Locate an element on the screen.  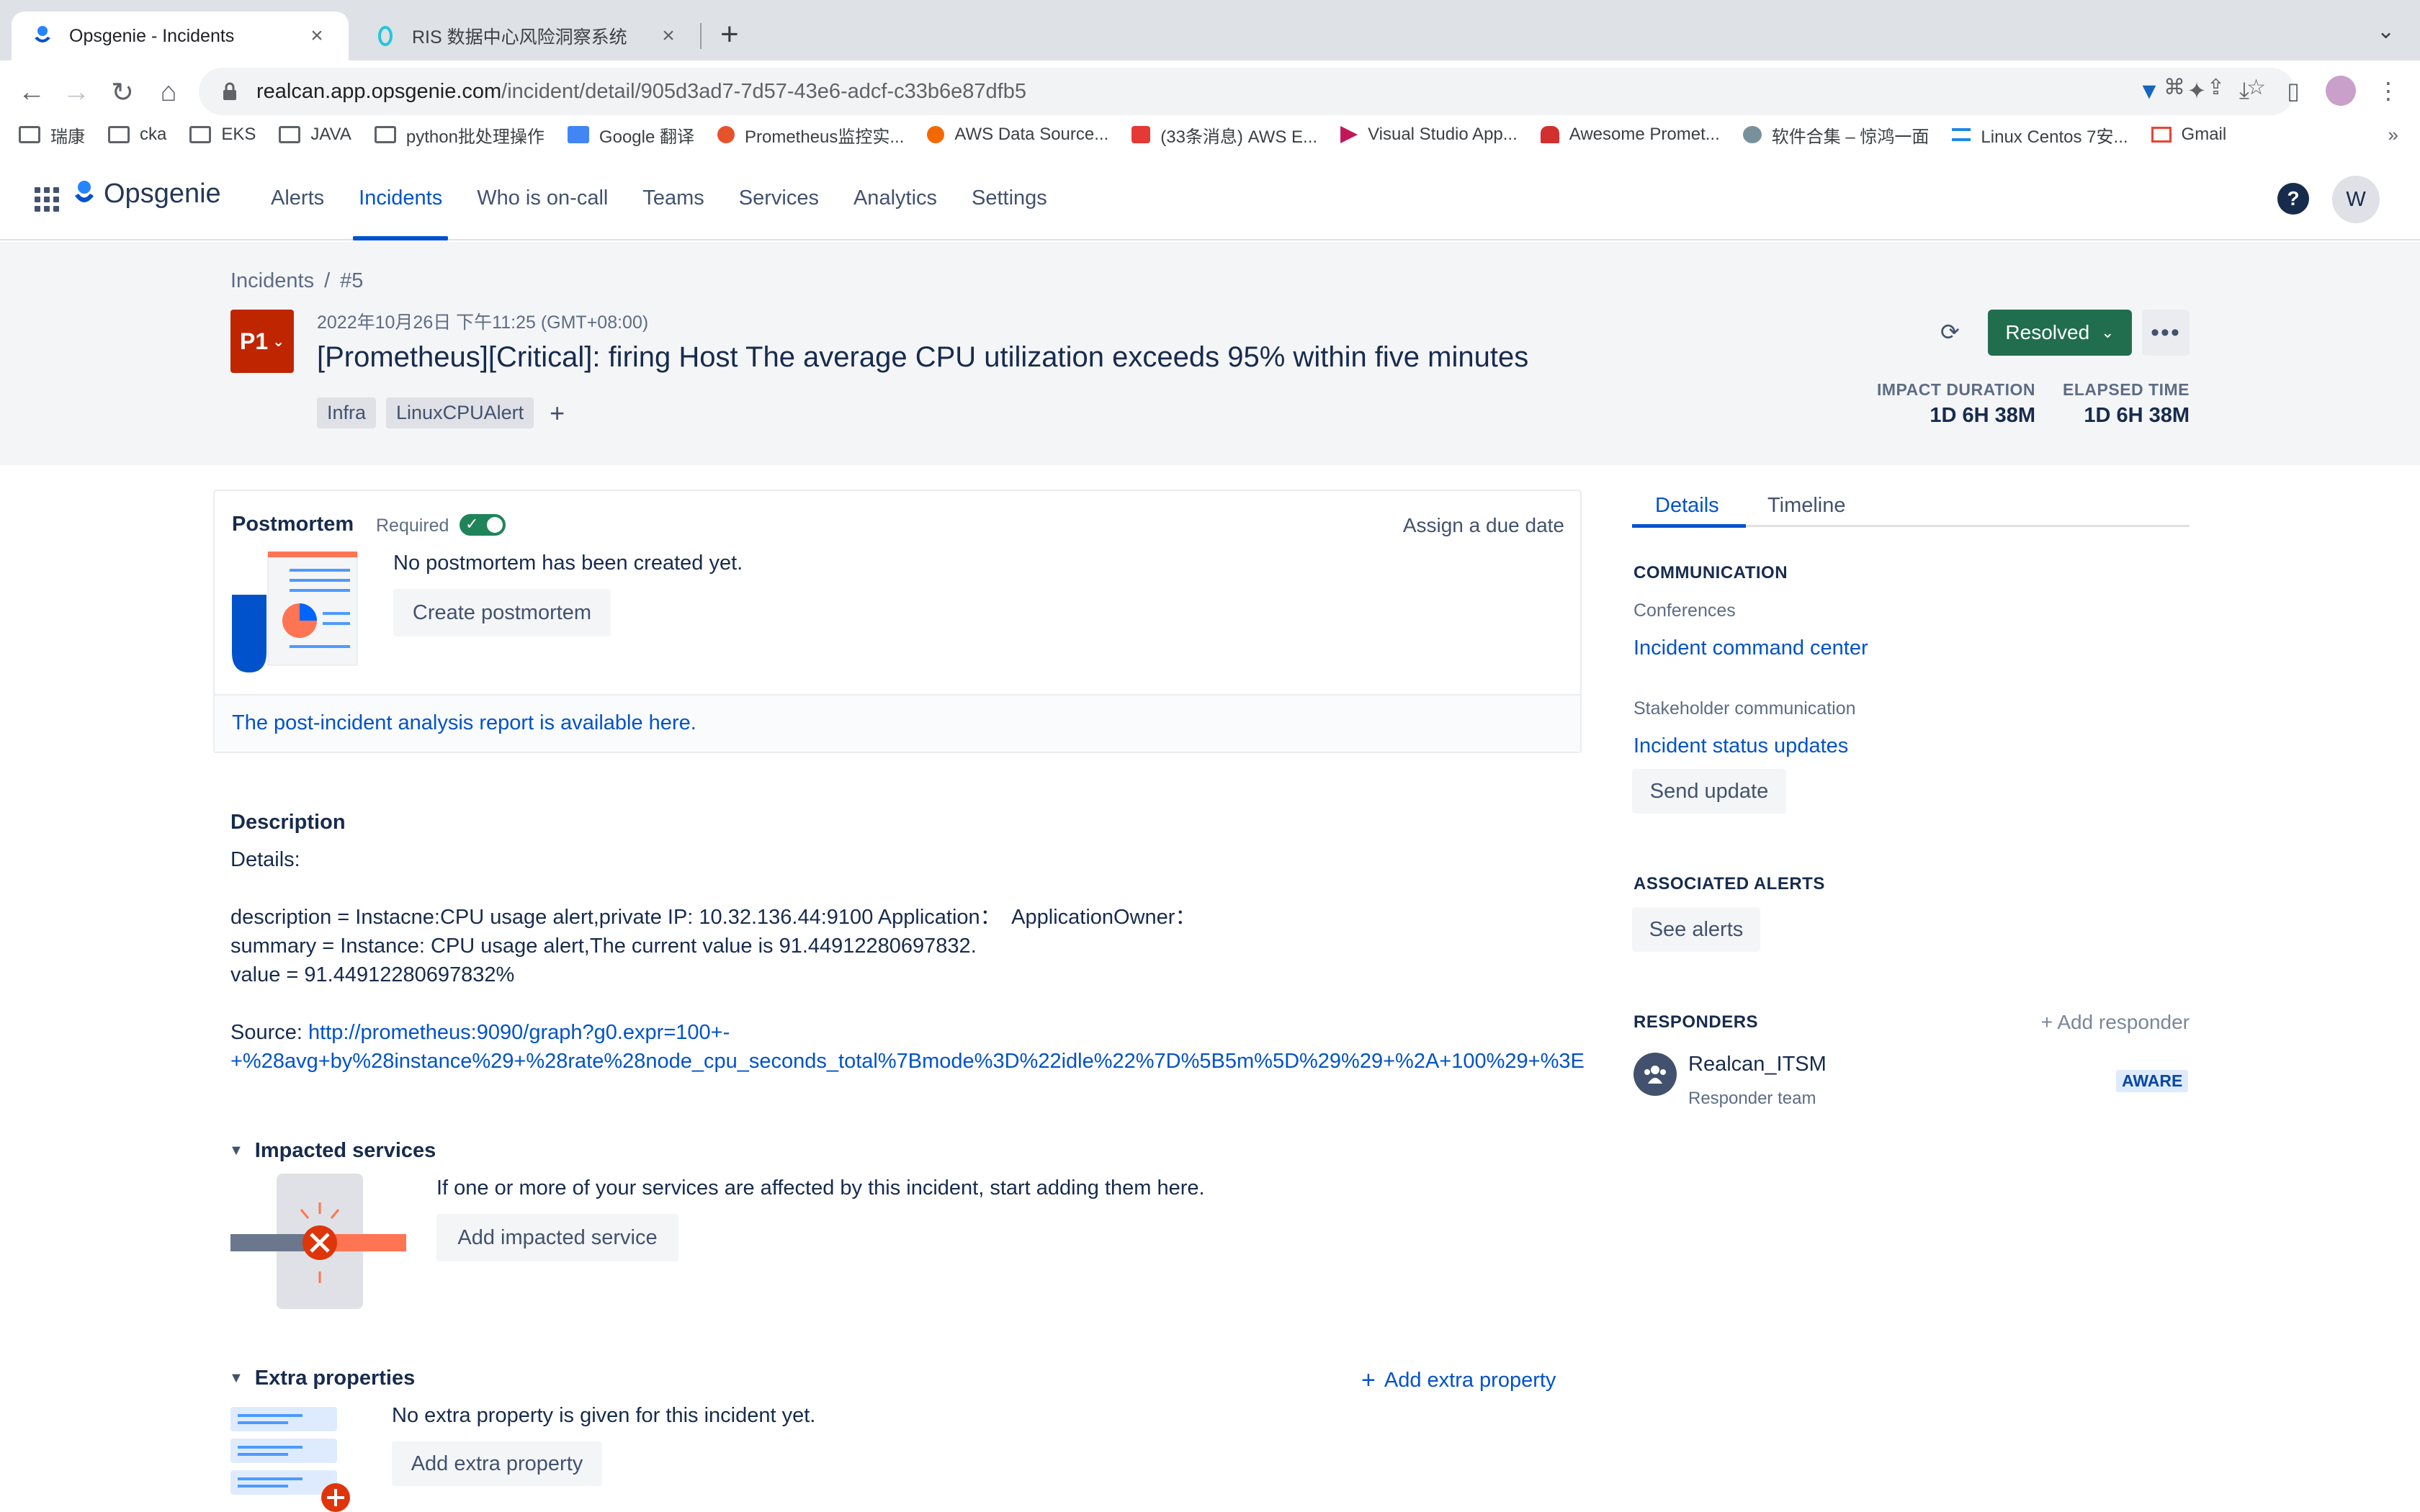
help-icon: ? is located at coordinates (2293, 199).